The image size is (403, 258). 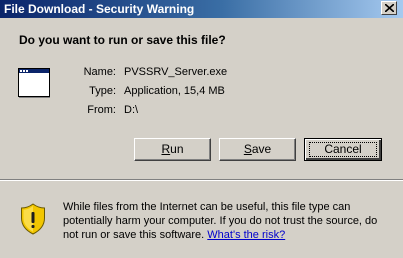 What do you see at coordinates (176, 72) in the screenshot?
I see `file-name-value: PVSSRV_Server.exe` at bounding box center [176, 72].